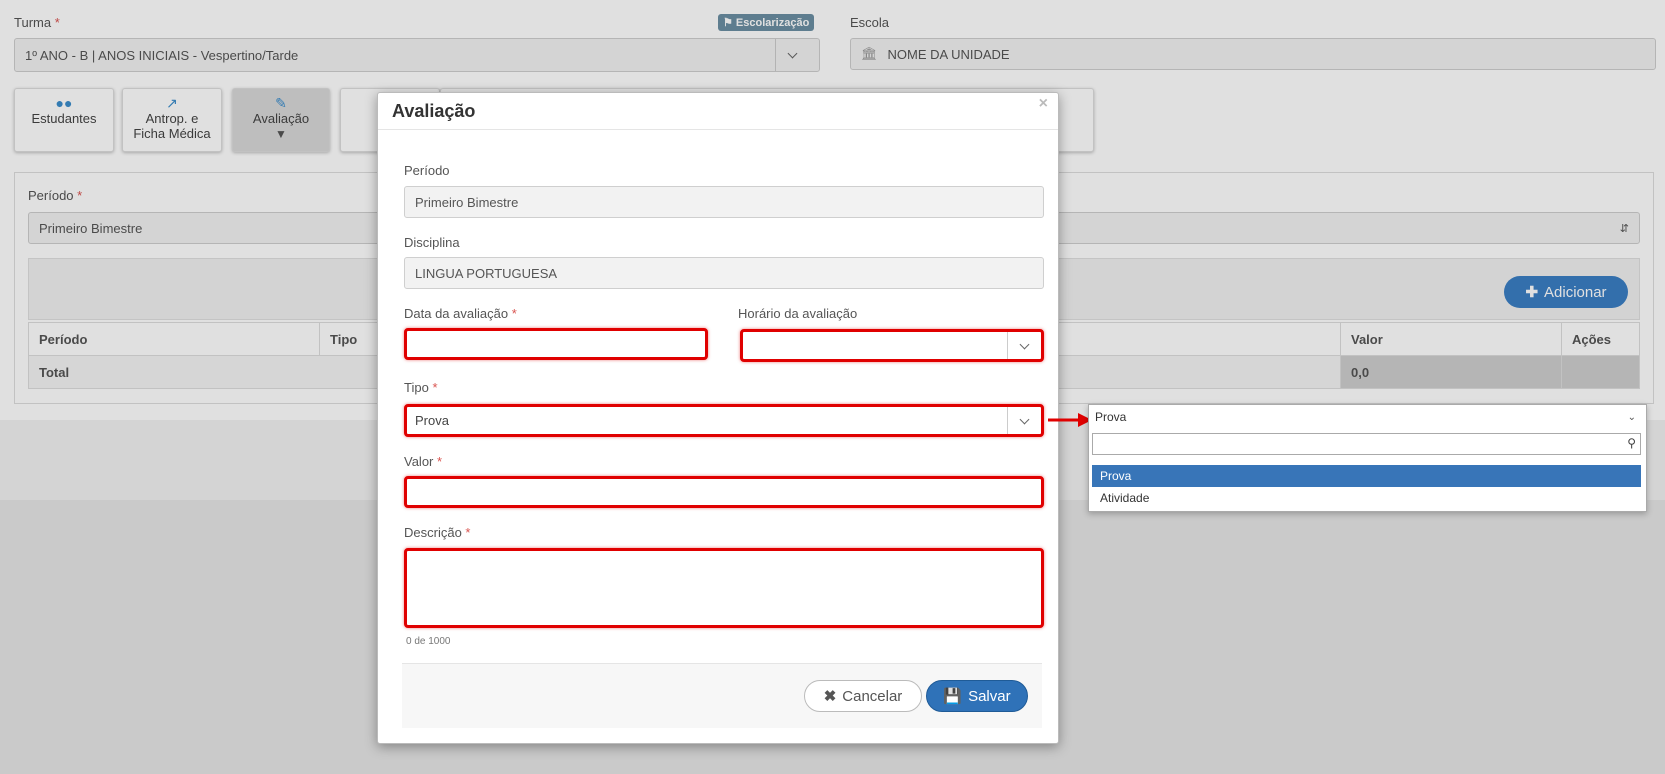  Describe the element at coordinates (892, 345) in the screenshot. I see `horario-avaliacao-select` at that location.